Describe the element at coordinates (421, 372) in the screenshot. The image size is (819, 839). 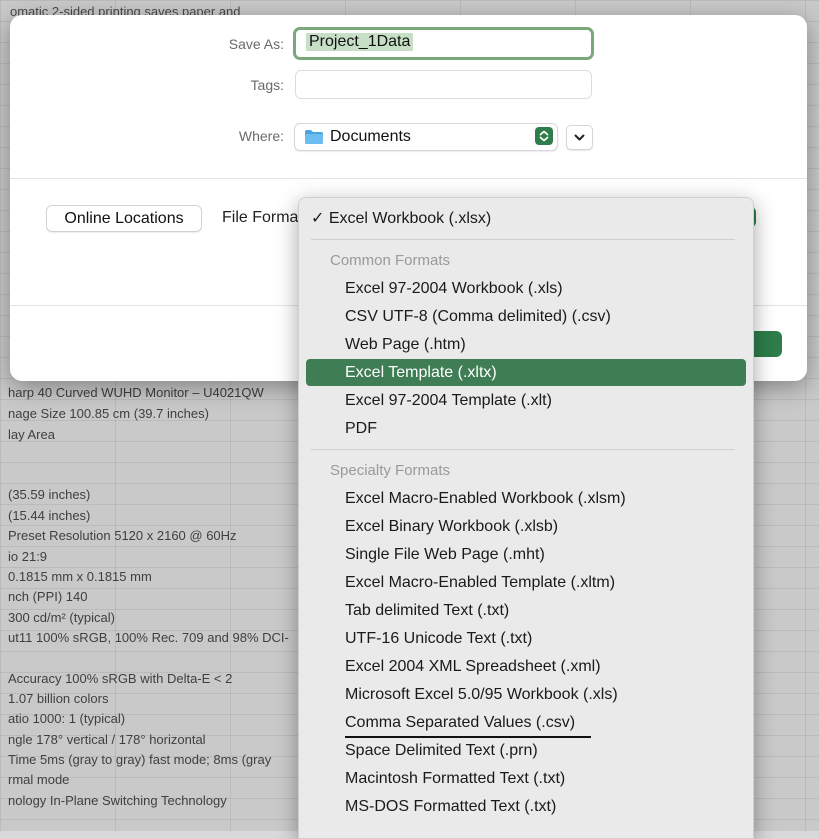
I see `menu-item-label: Excel Template (.xltx)` at that location.